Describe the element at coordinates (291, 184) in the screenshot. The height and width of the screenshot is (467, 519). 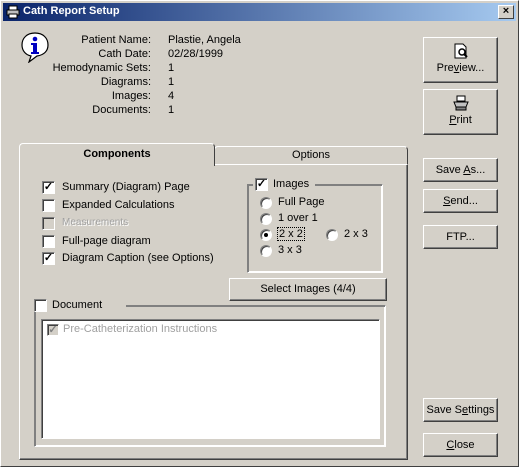
I see `images-group-label: Images` at that location.